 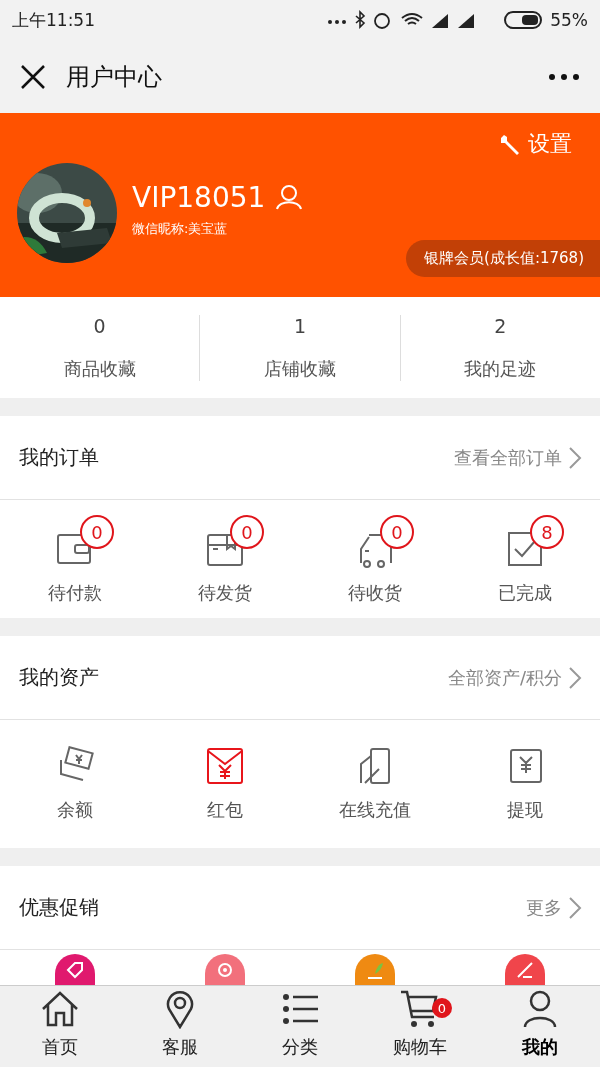 I want to click on more-link: 查看全部订单, so click(x=518, y=457).